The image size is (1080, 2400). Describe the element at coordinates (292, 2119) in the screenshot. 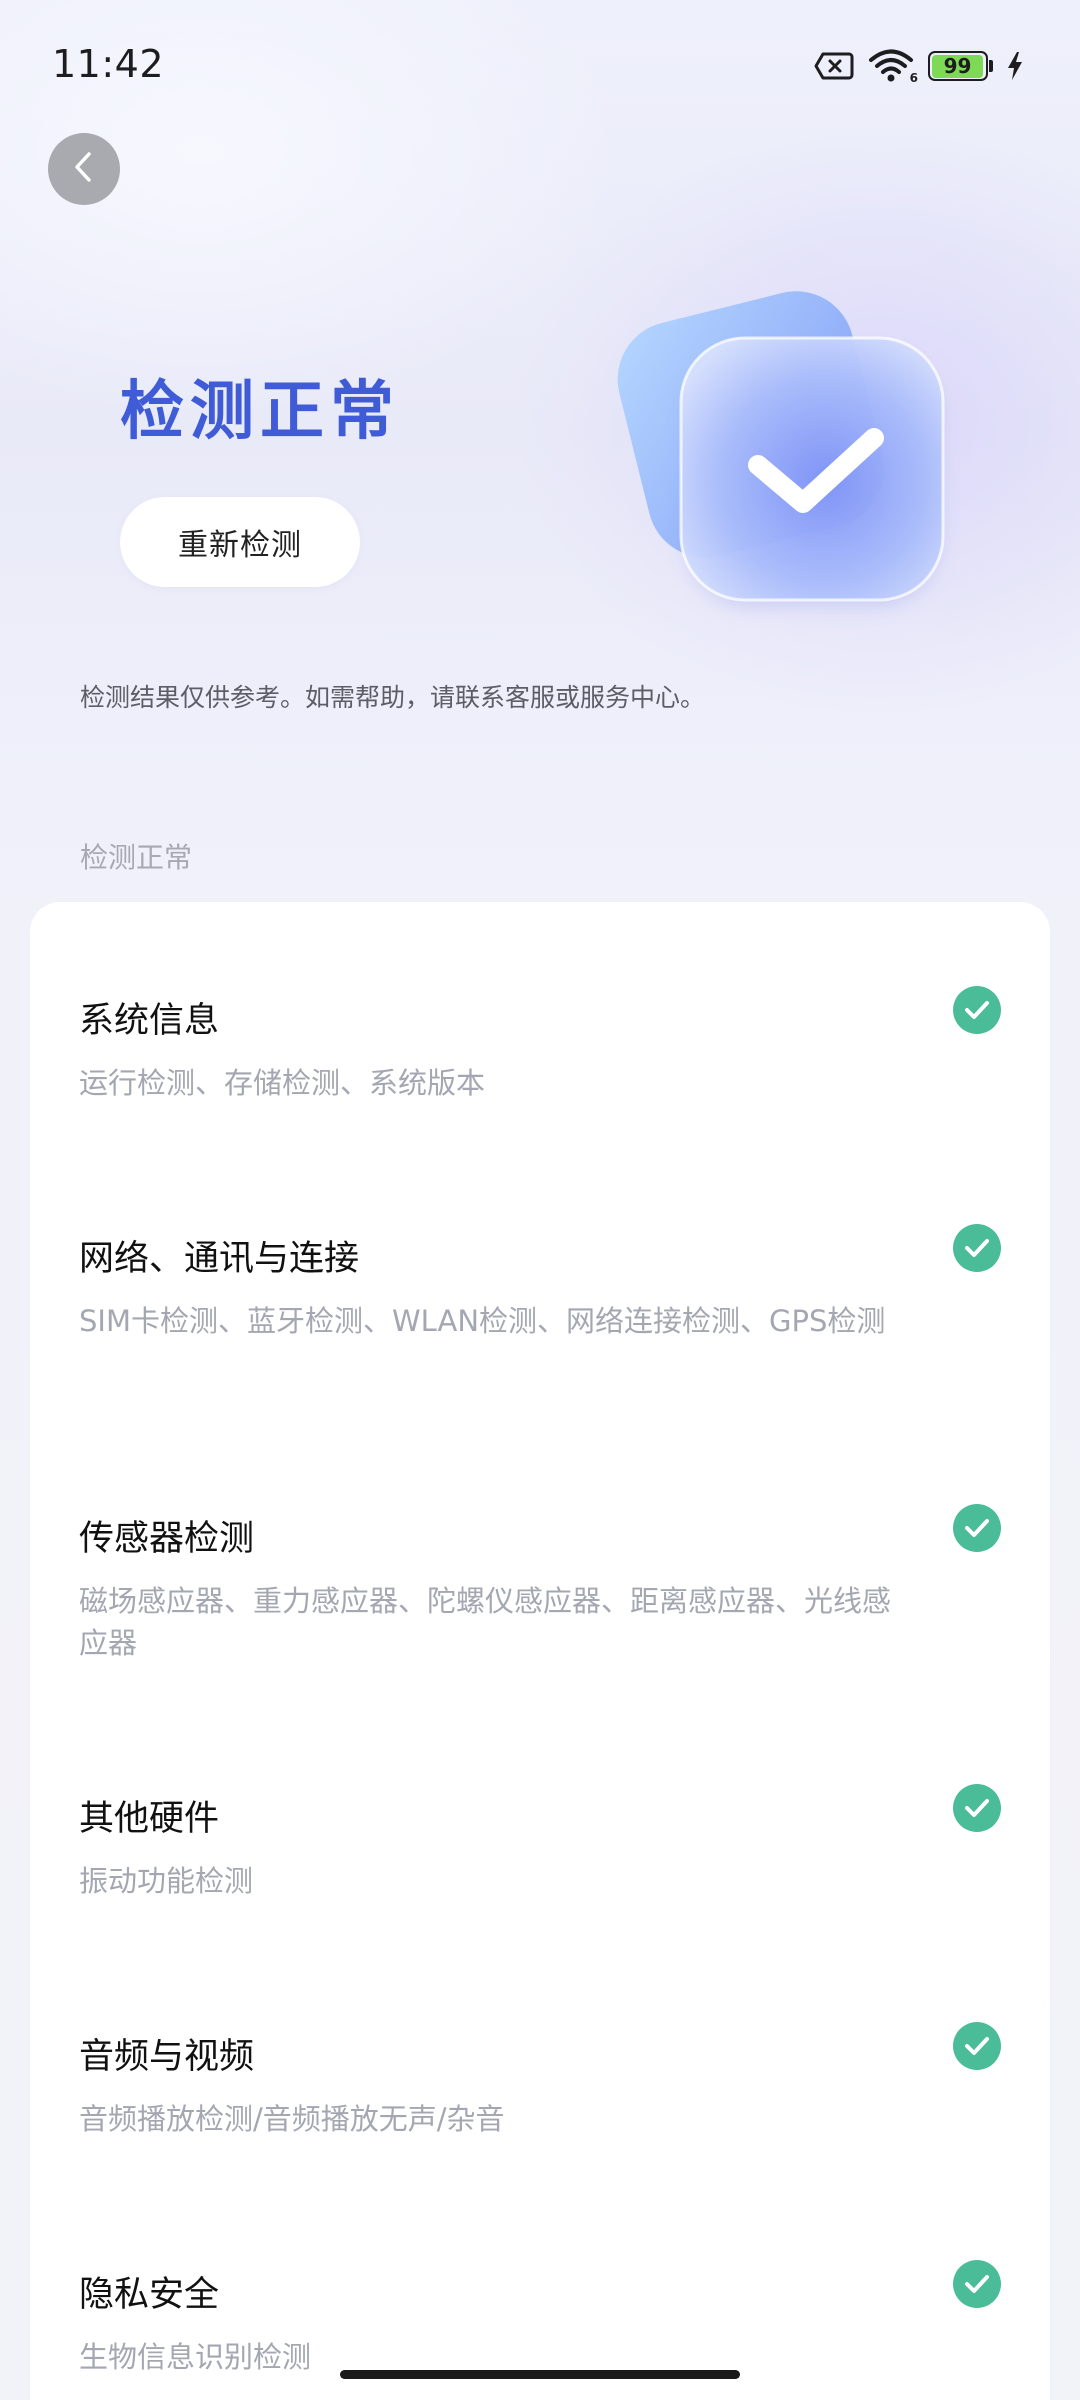

I see `item-description: 音频播放检测/音频播放无声/杂音` at that location.